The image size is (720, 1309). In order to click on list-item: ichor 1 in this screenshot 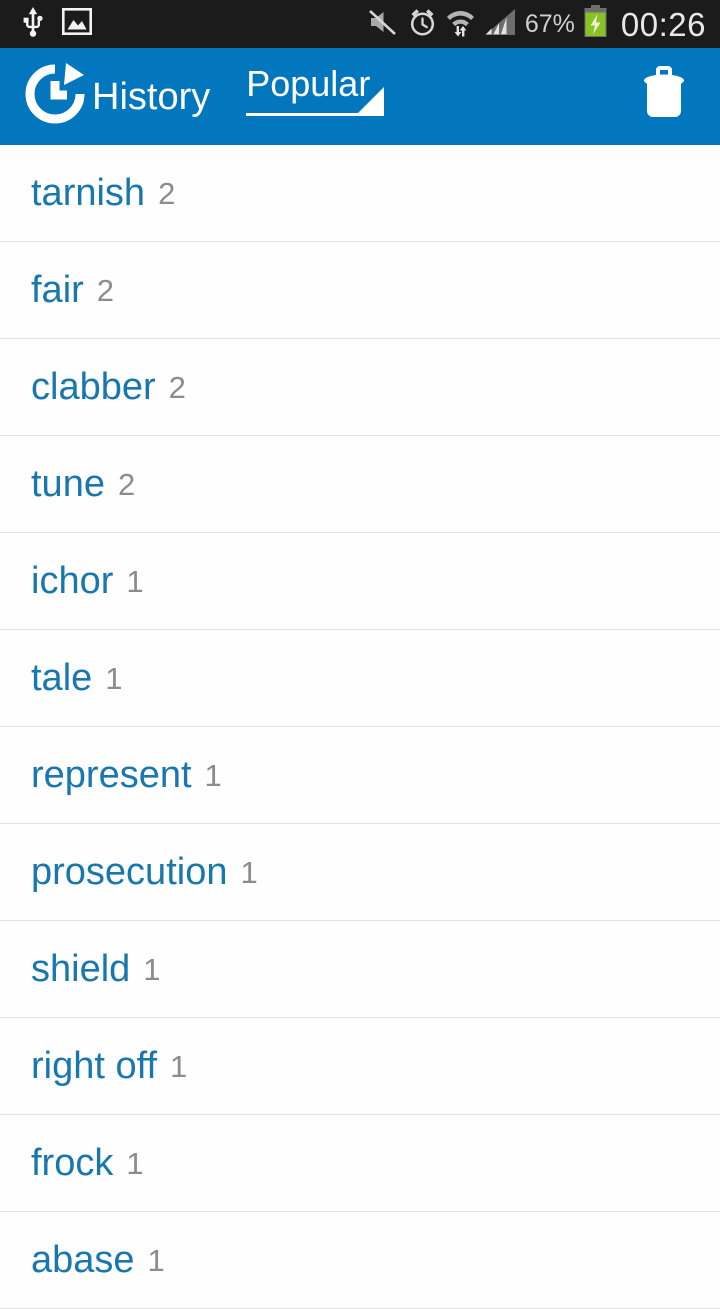, I will do `click(360, 581)`.